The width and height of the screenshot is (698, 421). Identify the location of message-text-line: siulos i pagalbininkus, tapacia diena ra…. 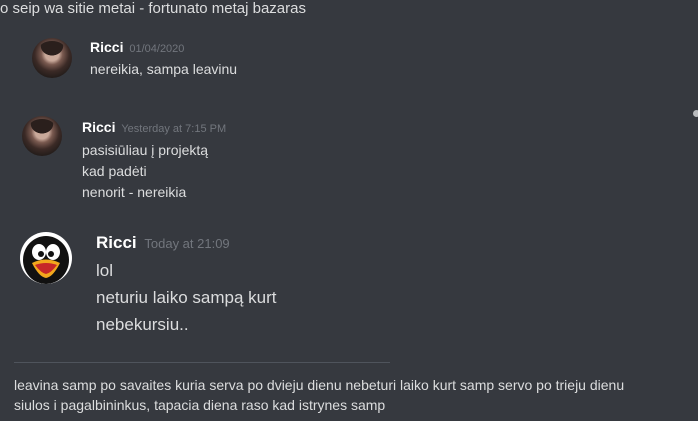
(200, 405).